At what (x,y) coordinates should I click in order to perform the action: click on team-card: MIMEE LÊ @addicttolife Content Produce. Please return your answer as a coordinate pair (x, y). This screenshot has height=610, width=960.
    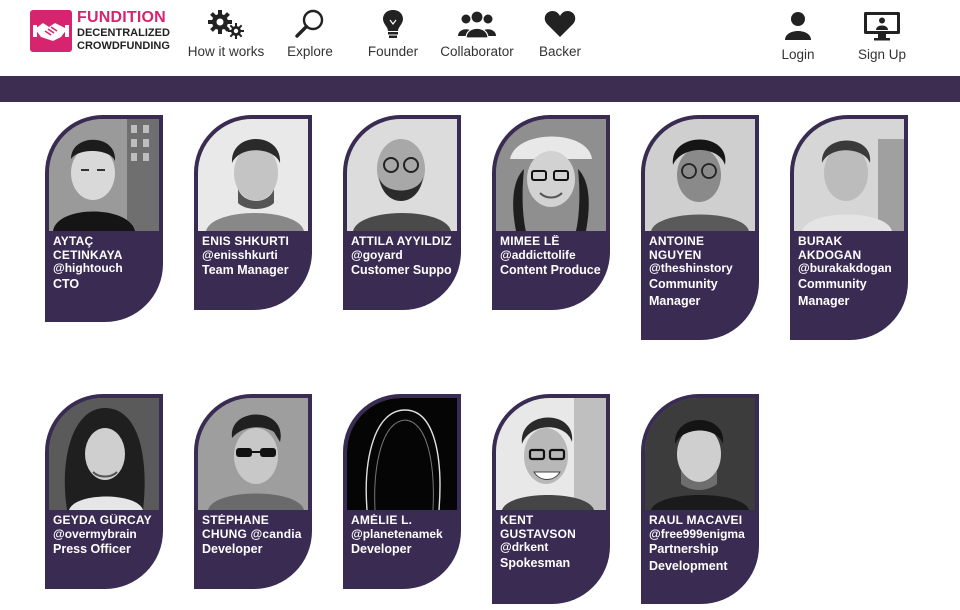
    Looking at the image, I should click on (551, 212).